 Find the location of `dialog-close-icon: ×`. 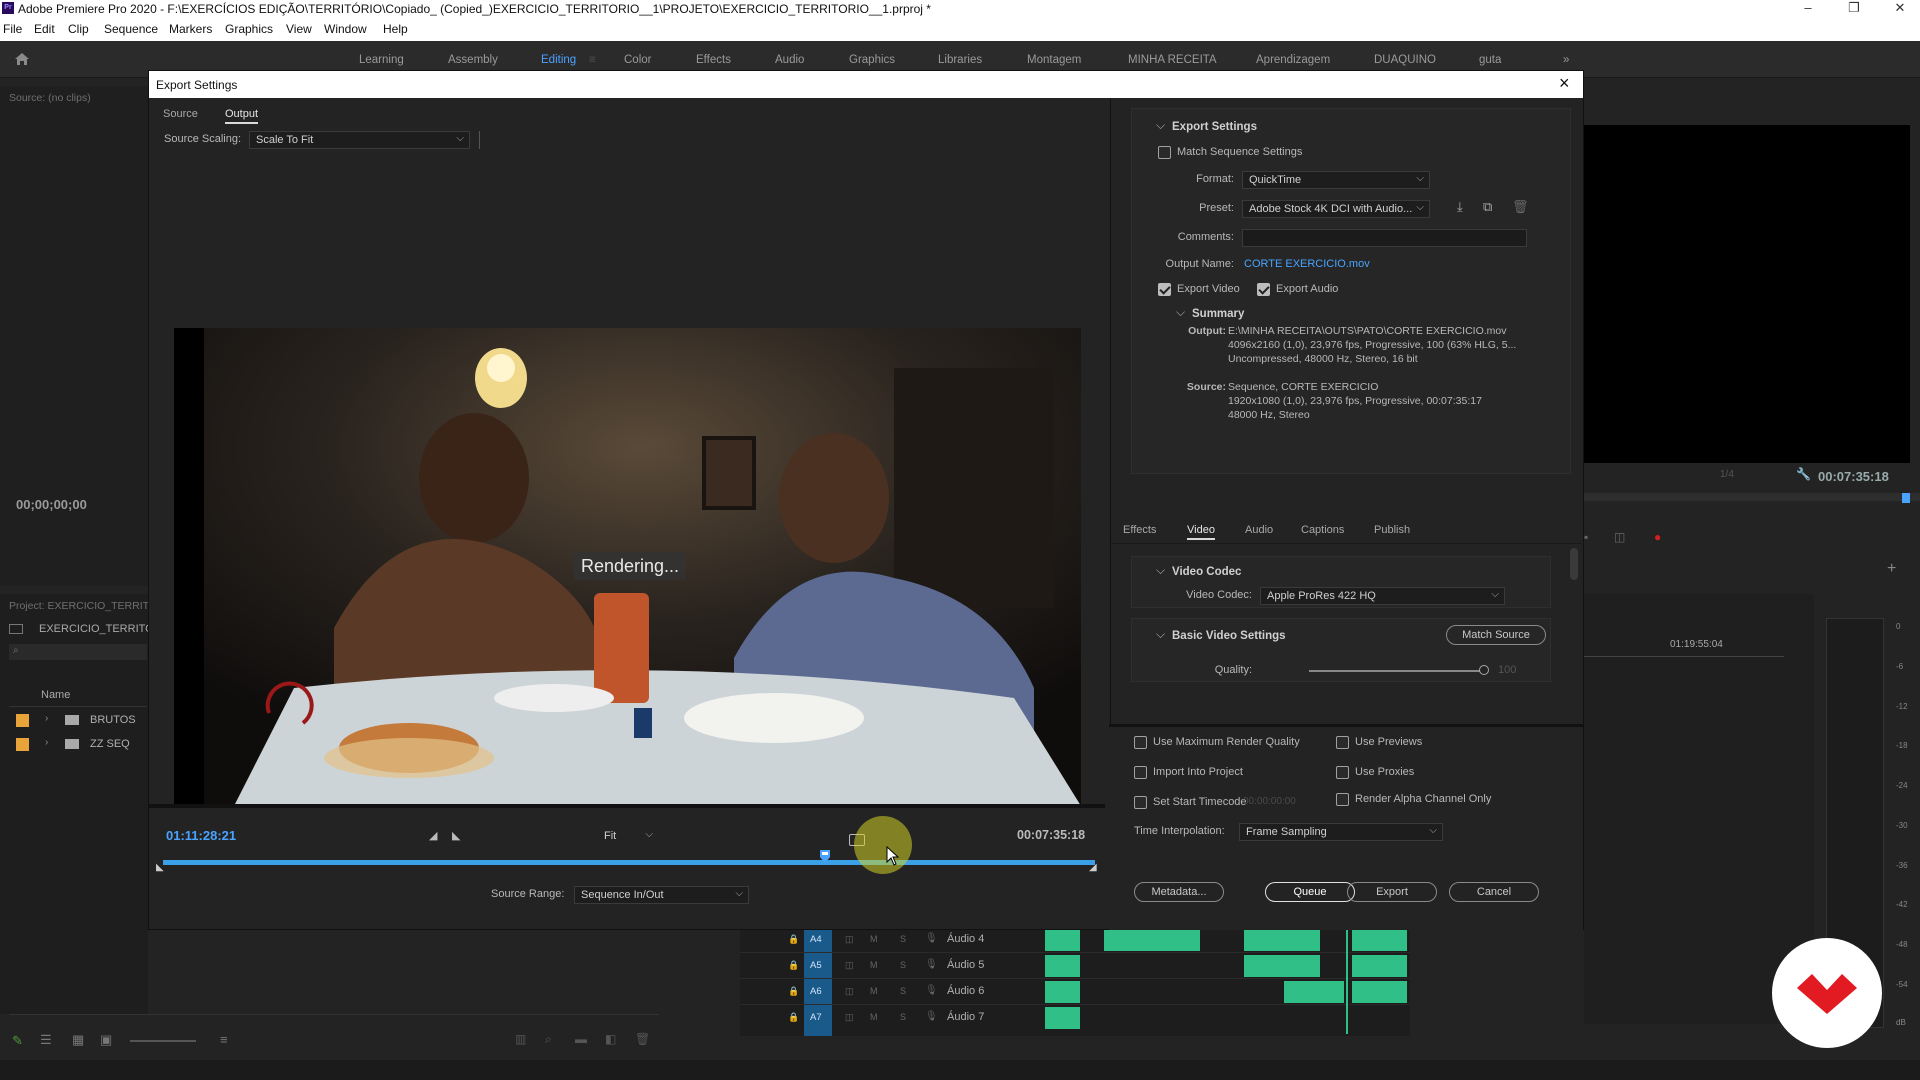

dialog-close-icon: × is located at coordinates (1564, 83).